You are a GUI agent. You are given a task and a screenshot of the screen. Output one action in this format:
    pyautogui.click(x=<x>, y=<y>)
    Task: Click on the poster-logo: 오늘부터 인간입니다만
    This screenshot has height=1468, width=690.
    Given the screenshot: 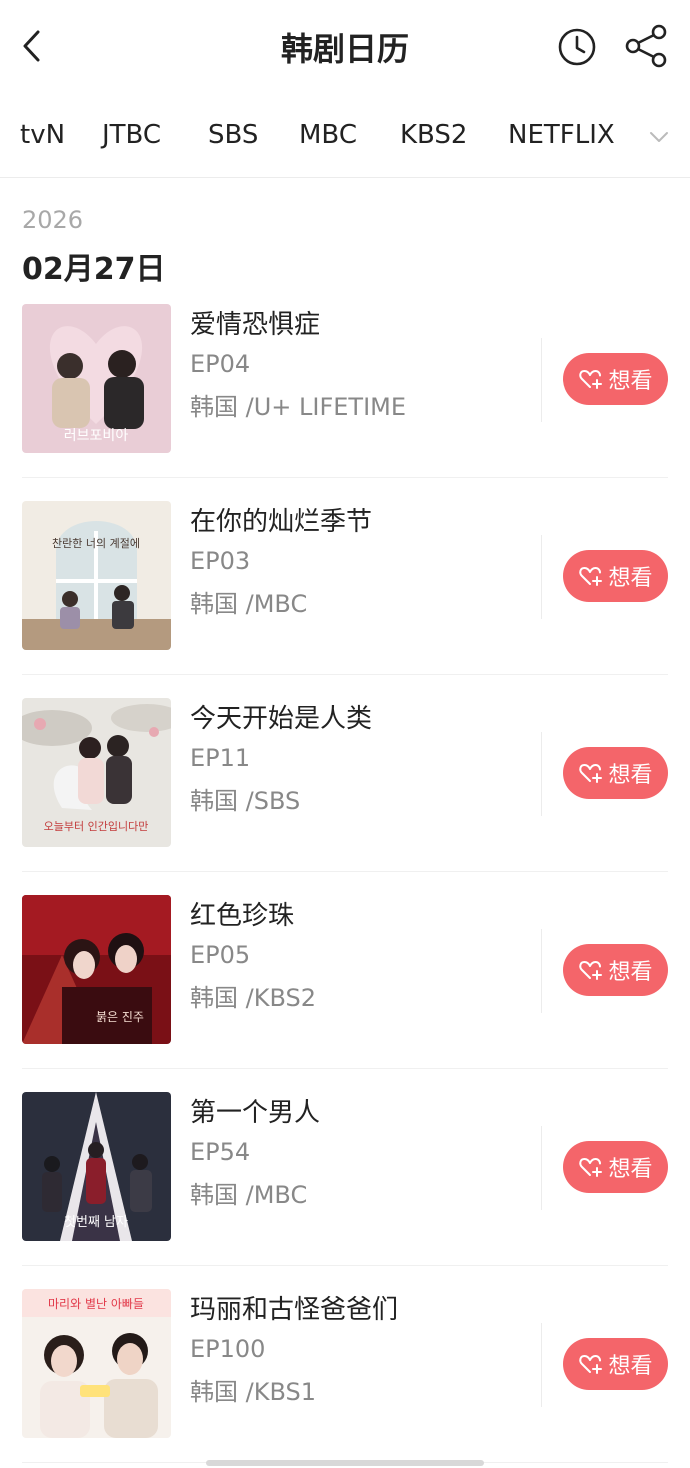 What is the action you would take?
    pyautogui.click(x=96, y=826)
    